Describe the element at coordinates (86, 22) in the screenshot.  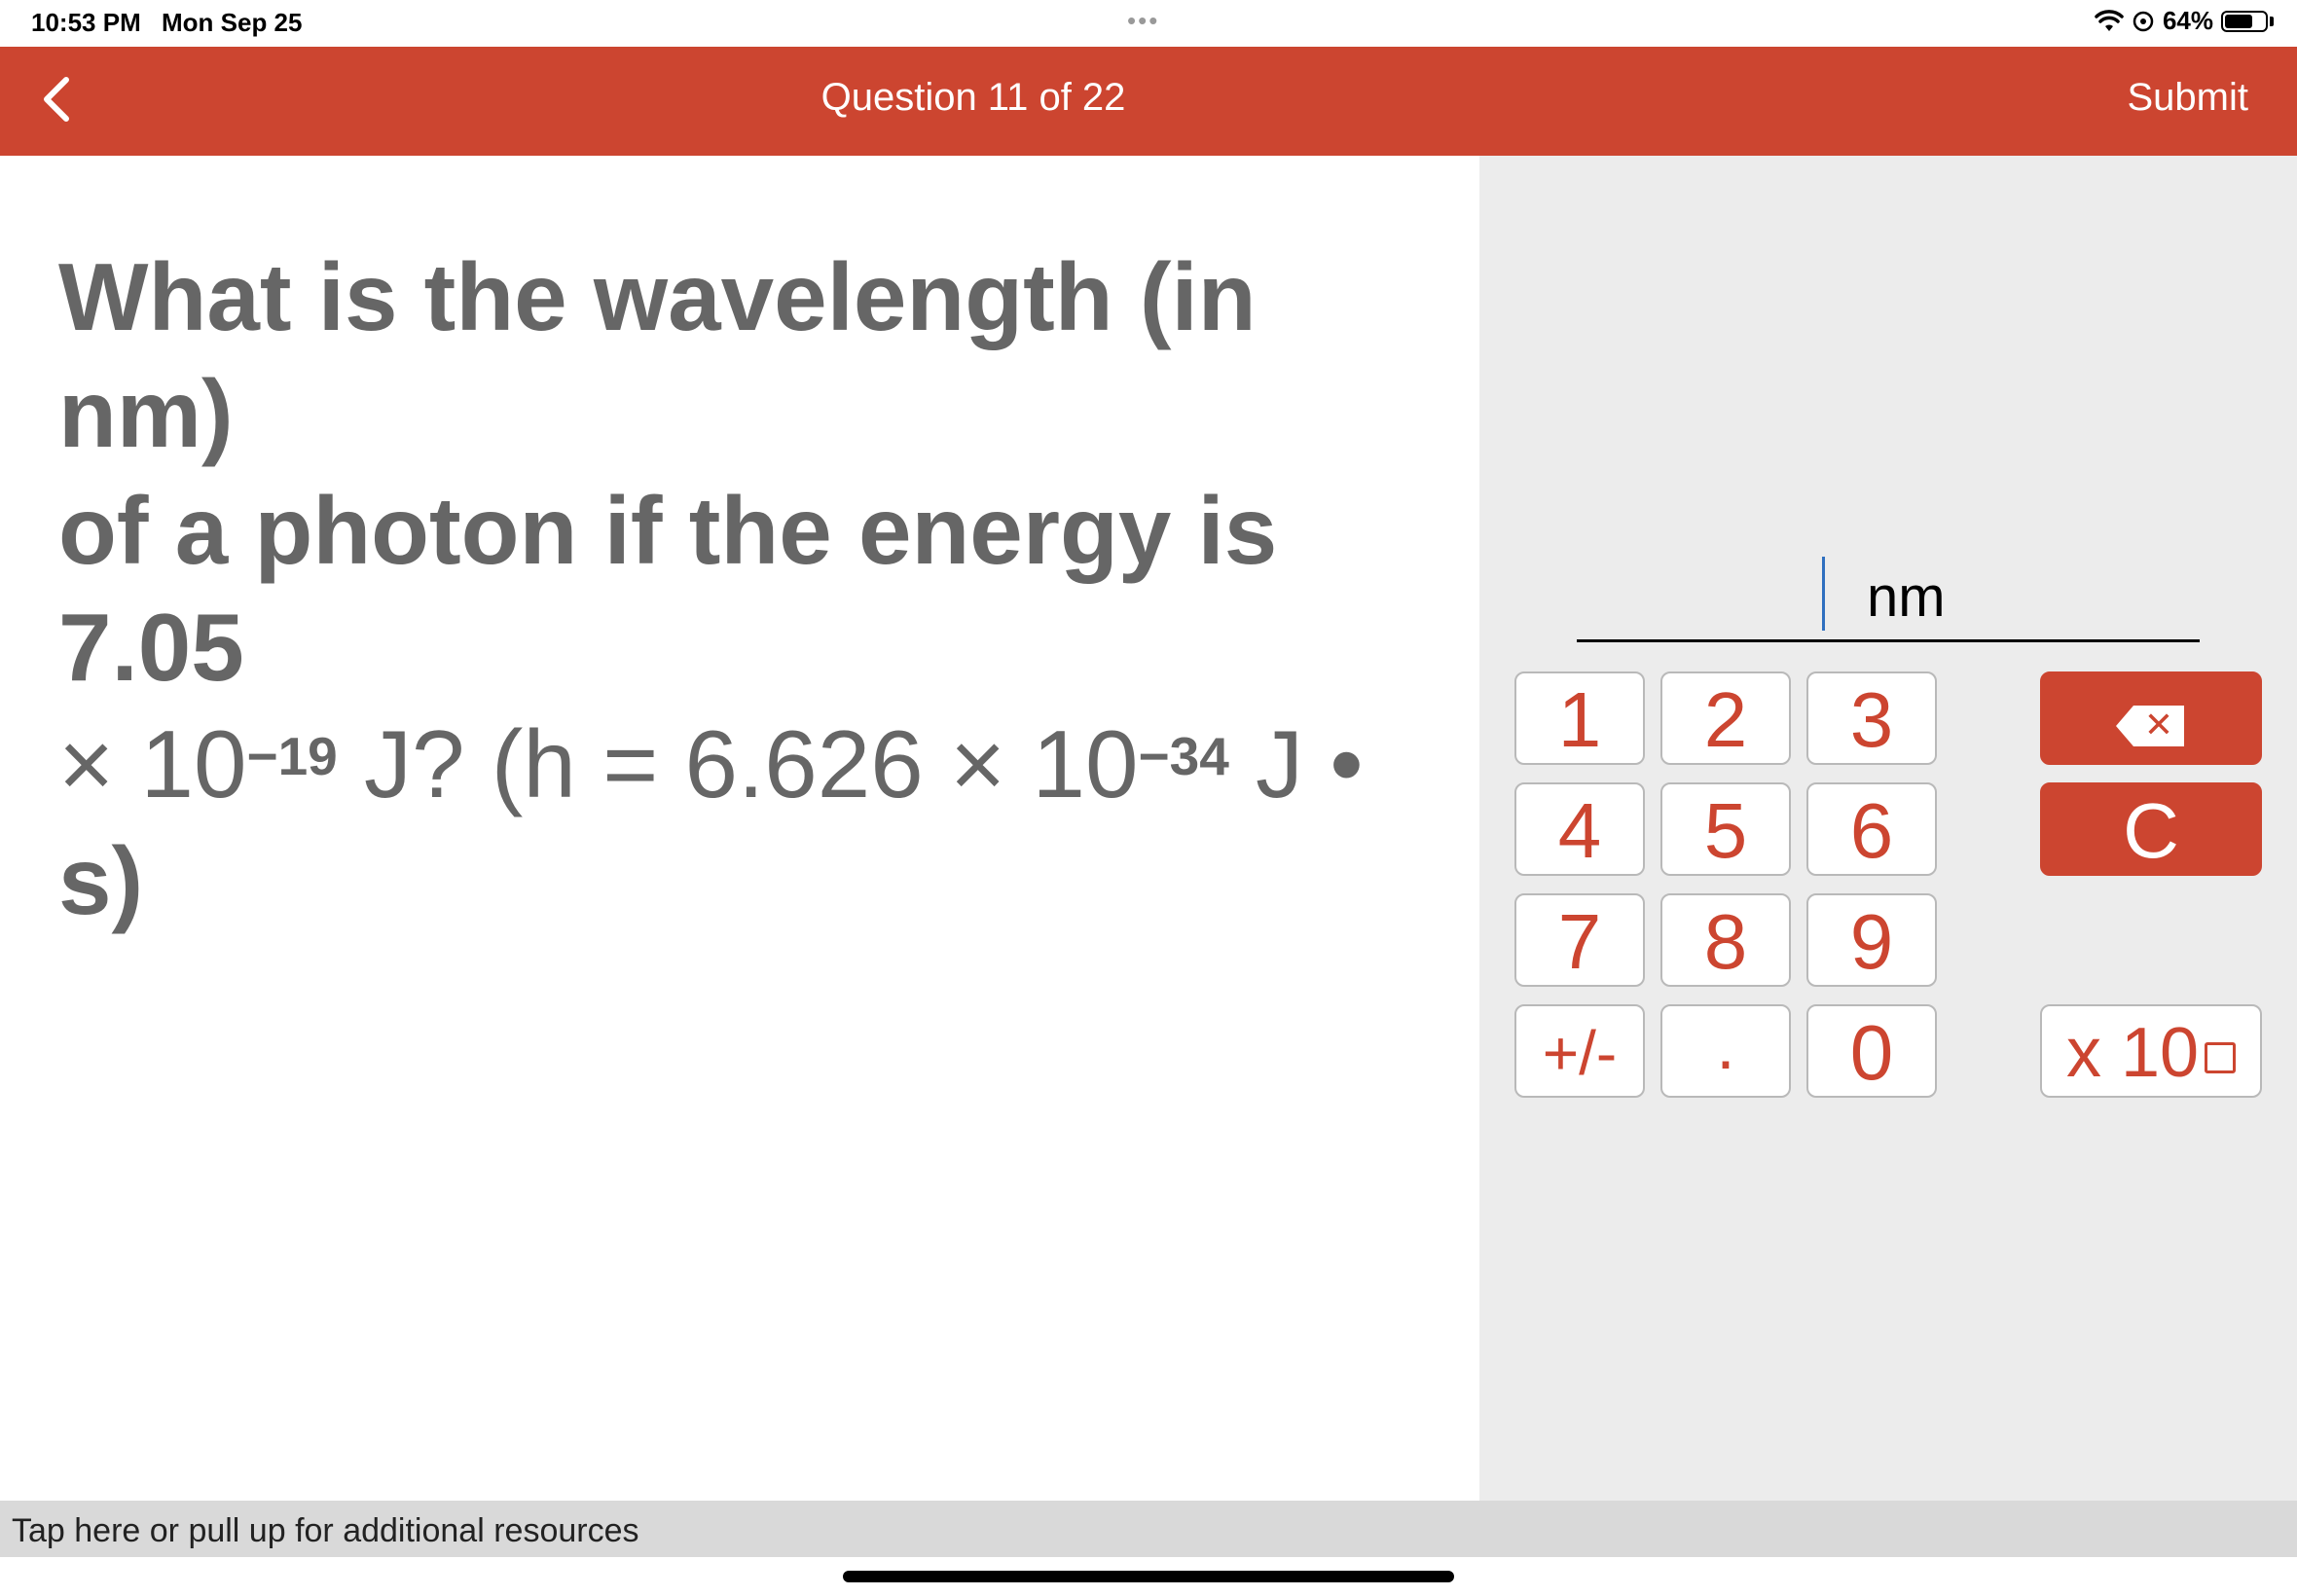
I see `status-time: 10:53 PM` at that location.